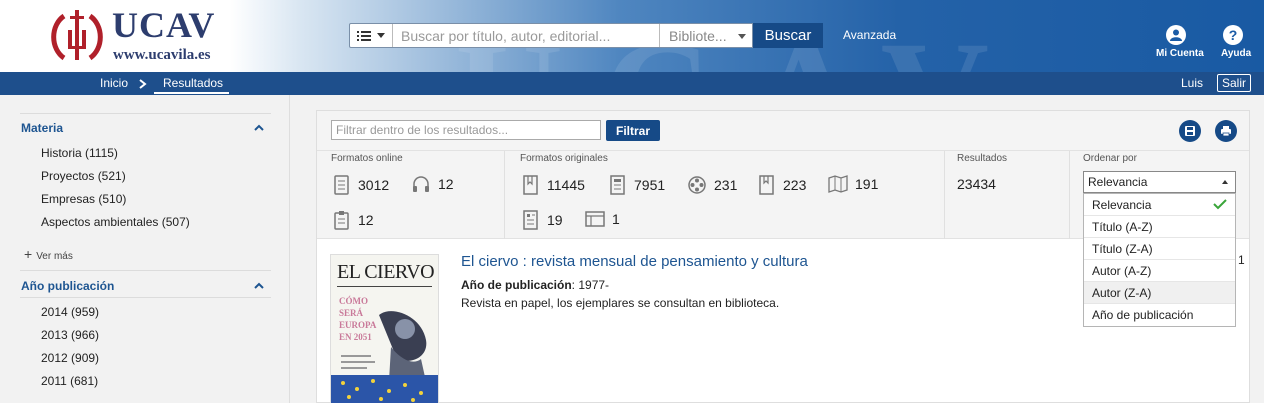 Image resolution: width=1264 pixels, height=403 pixels. Describe the element at coordinates (1110, 158) in the screenshot. I see `sort-heading: Ordenar por` at that location.